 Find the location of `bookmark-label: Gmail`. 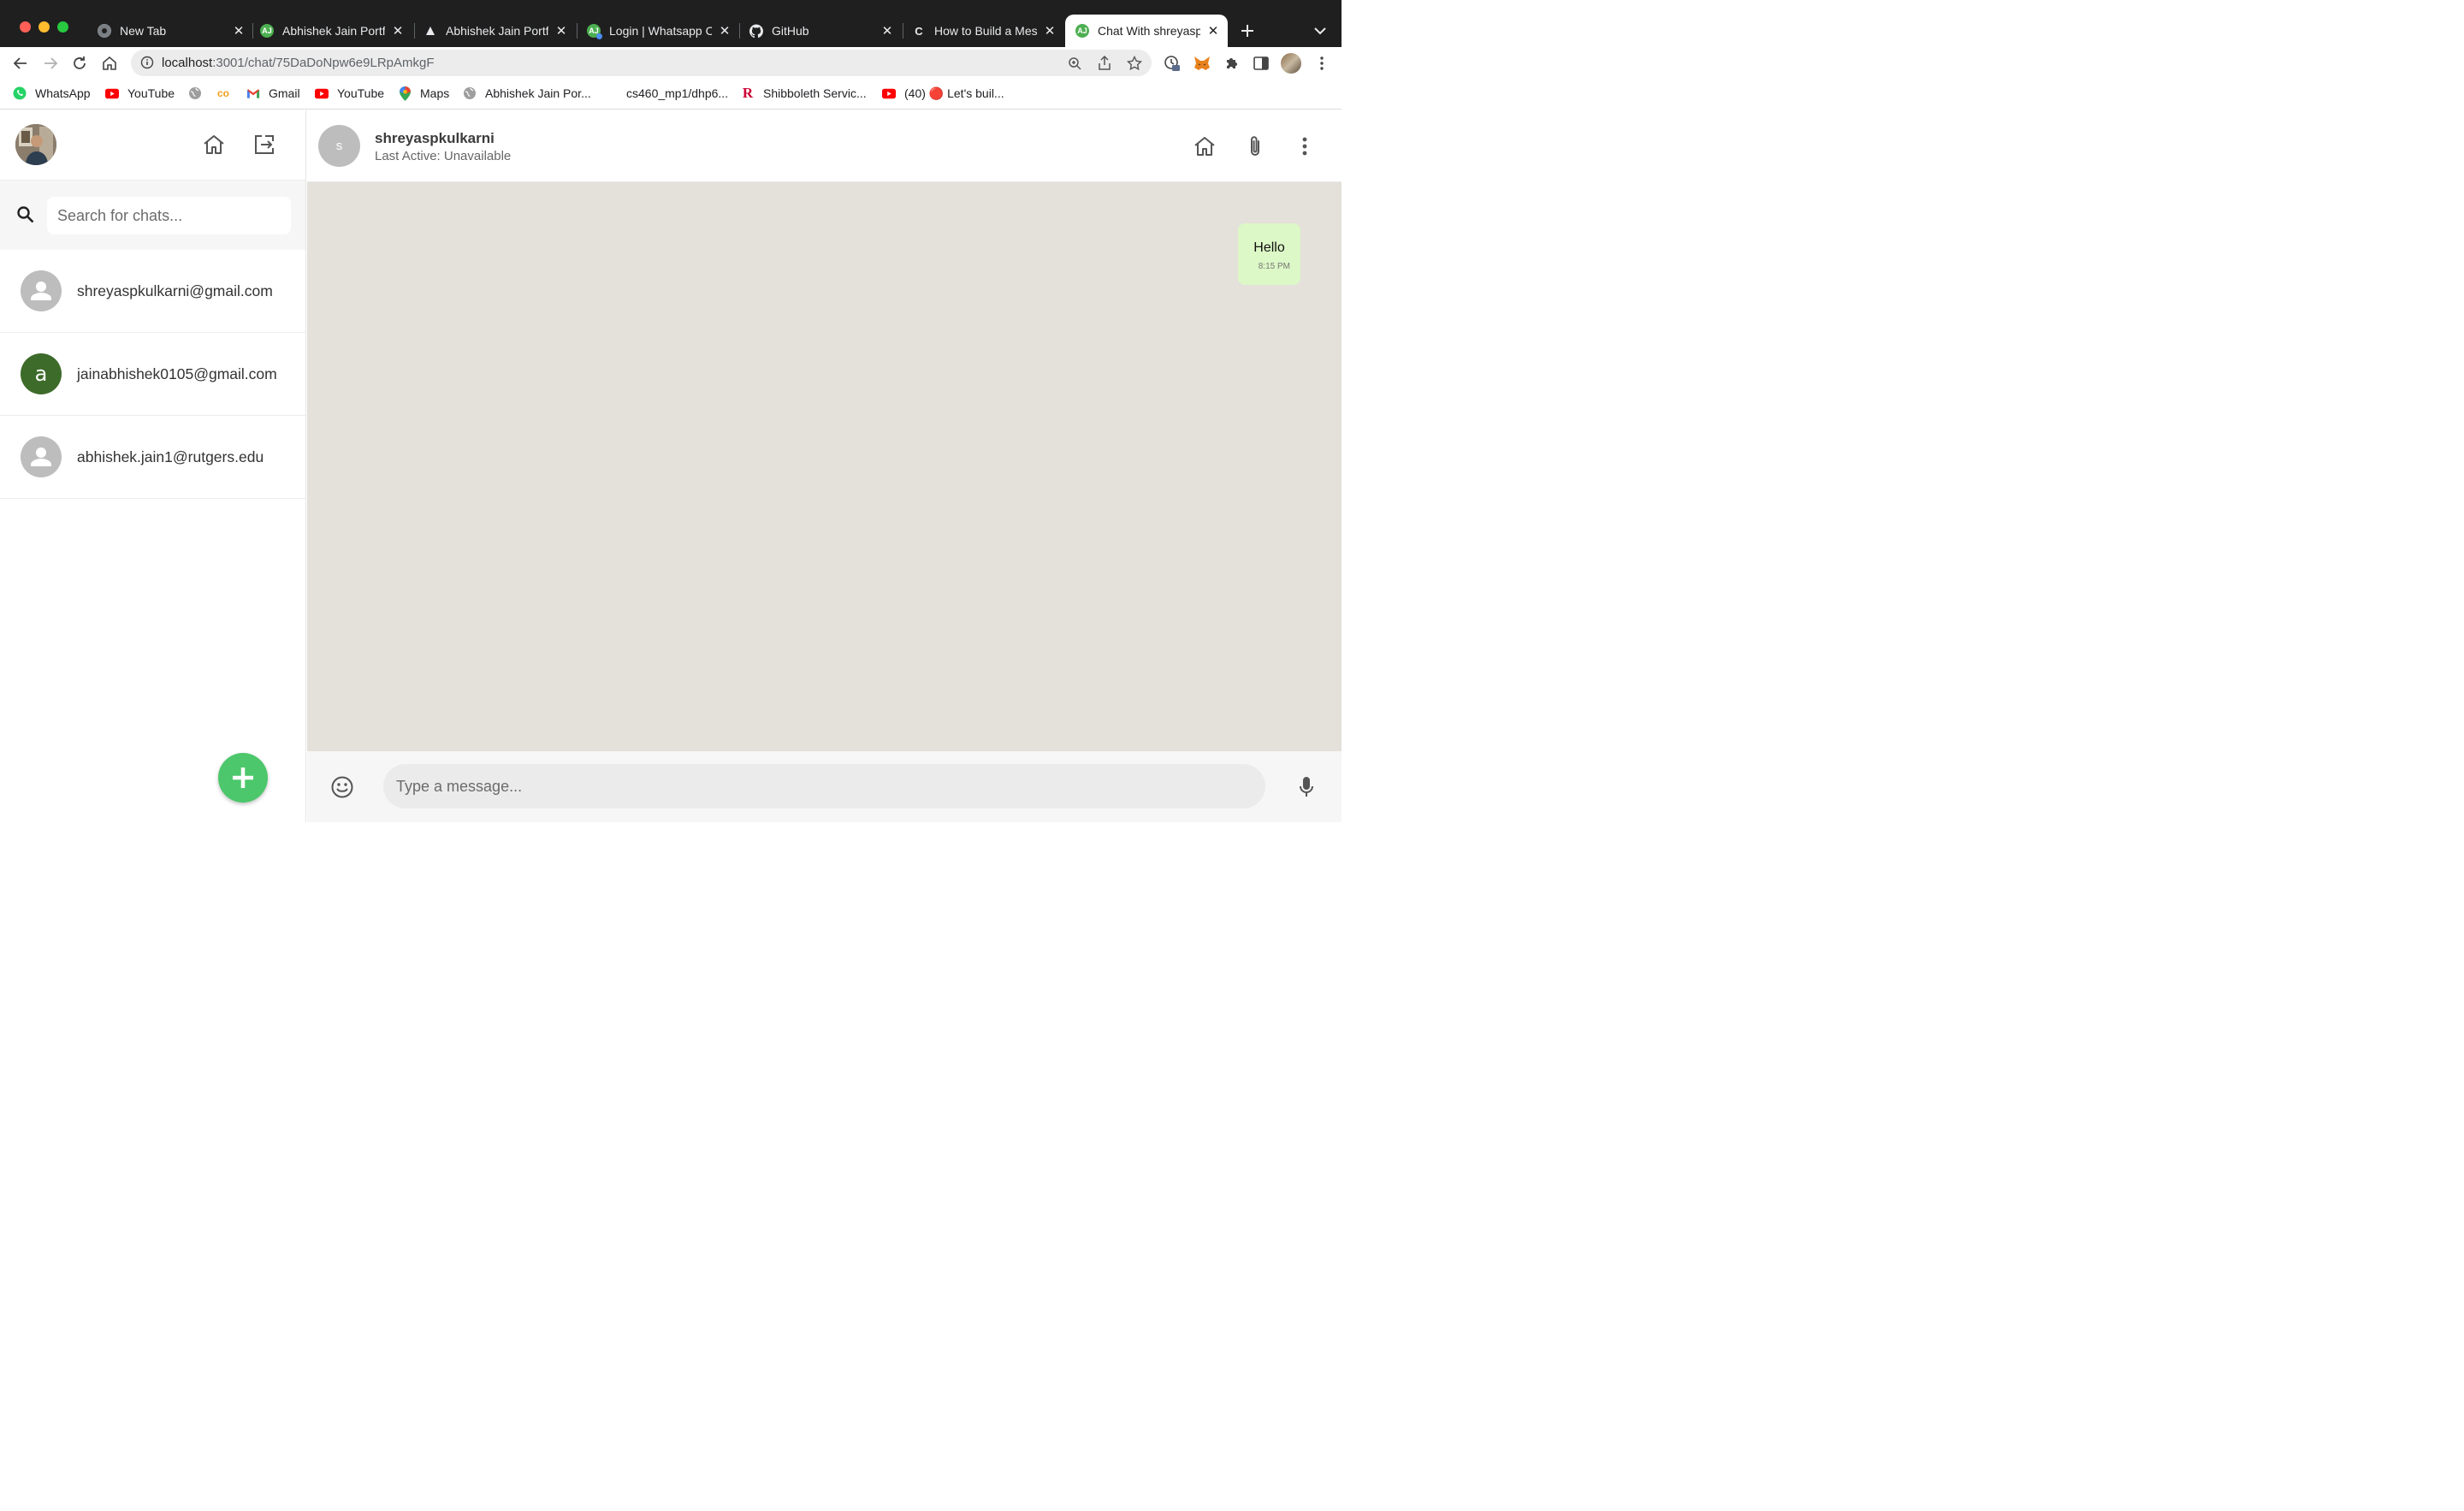

bookmark-label: Gmail is located at coordinates (284, 93).